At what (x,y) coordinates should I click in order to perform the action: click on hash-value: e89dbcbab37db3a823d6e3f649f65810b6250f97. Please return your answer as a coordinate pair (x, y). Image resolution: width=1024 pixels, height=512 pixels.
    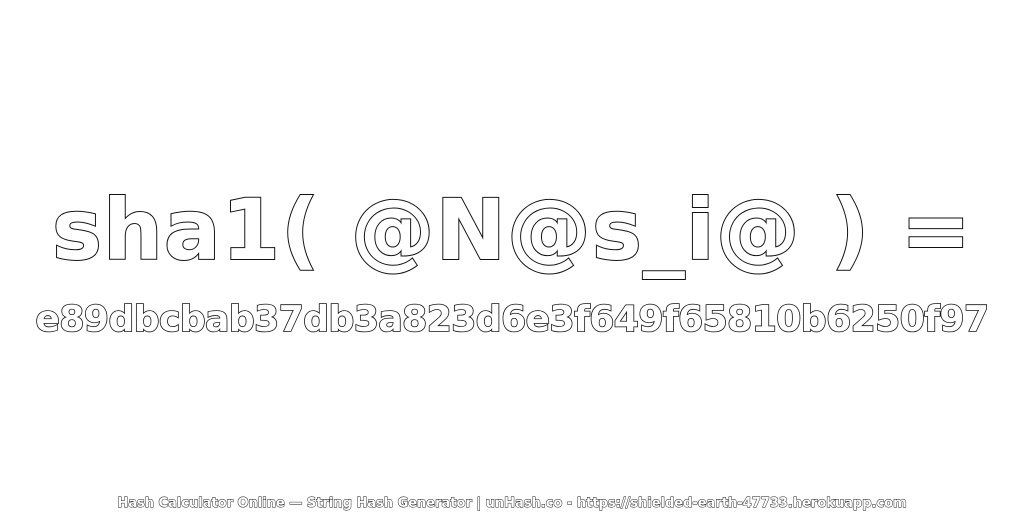
    Looking at the image, I should click on (512, 319).